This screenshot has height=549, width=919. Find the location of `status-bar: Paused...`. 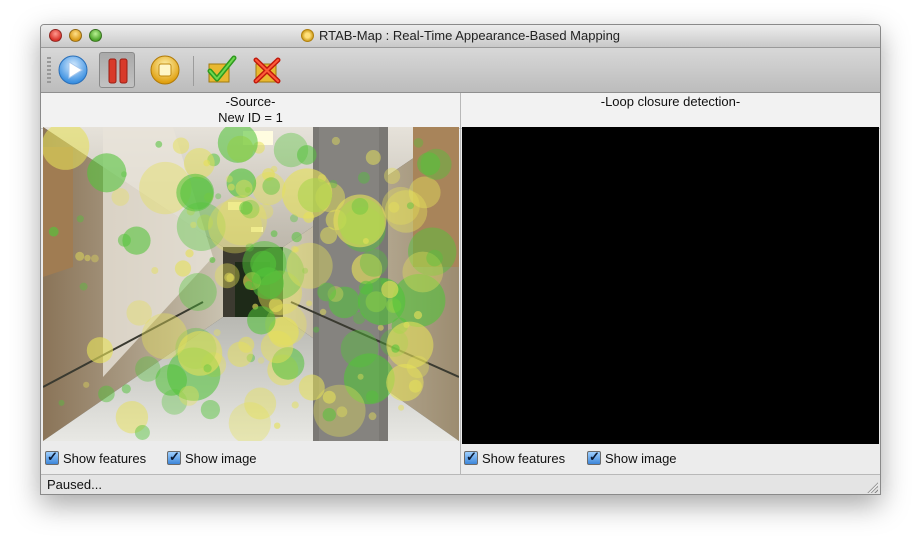

status-bar: Paused... is located at coordinates (460, 484).